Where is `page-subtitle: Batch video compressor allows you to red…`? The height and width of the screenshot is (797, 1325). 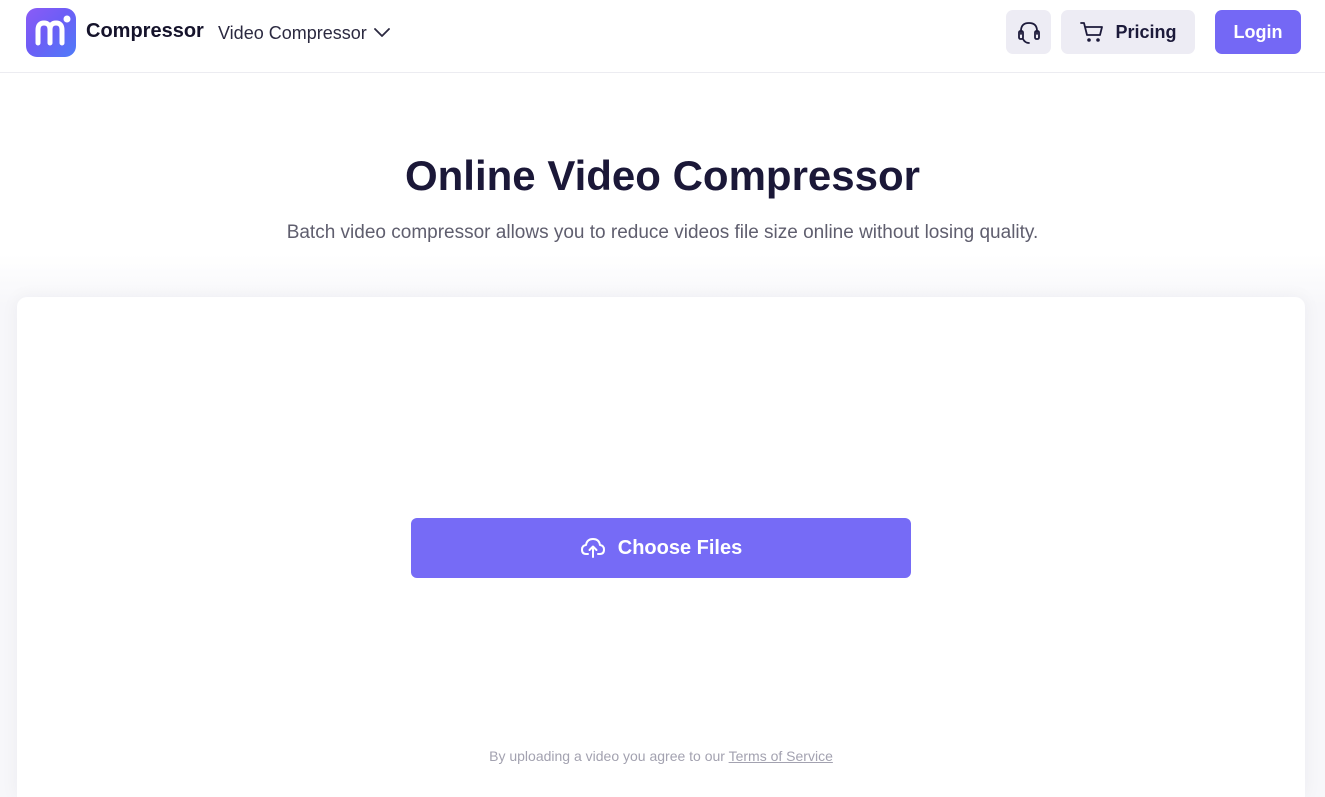 page-subtitle: Batch video compressor allows you to red… is located at coordinates (662, 232).